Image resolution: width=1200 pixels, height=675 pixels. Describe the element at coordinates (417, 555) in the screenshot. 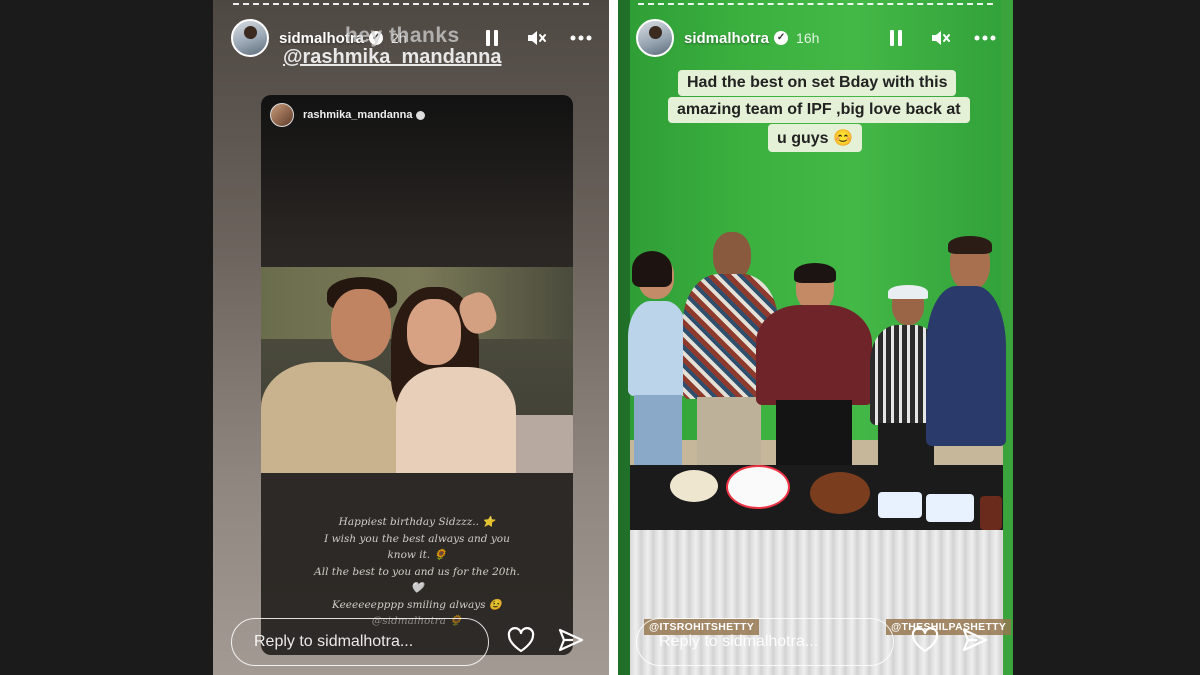

I see `caption-line: know it. 🌻` at that location.